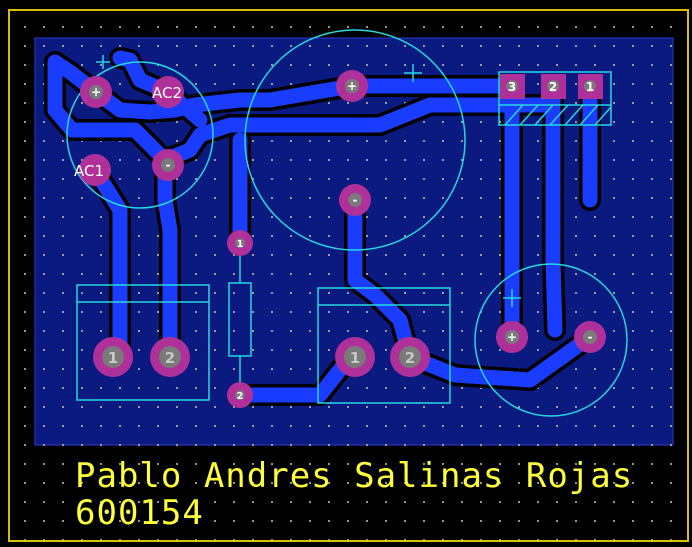  I want to click on big-capacitor-pad-minus: -, so click(355, 200).